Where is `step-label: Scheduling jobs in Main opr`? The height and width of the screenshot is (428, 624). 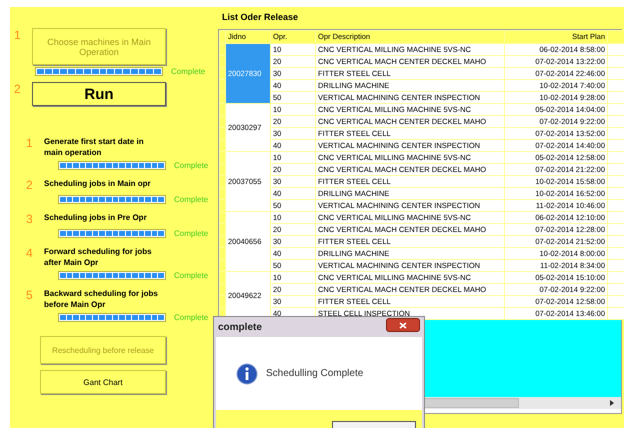 step-label: Scheduling jobs in Main opr is located at coordinates (98, 183).